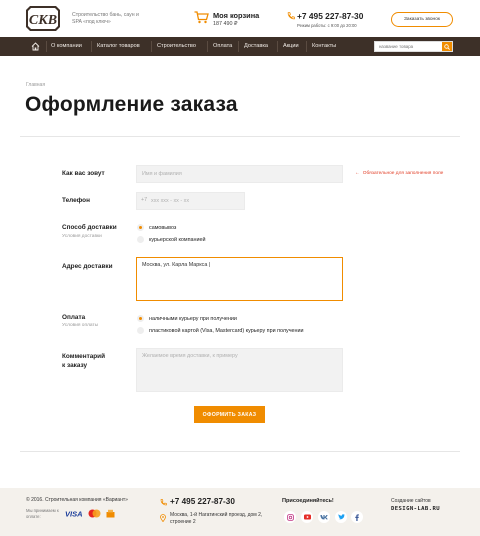  I want to click on nav-item-construction: Строительство, so click(176, 46).